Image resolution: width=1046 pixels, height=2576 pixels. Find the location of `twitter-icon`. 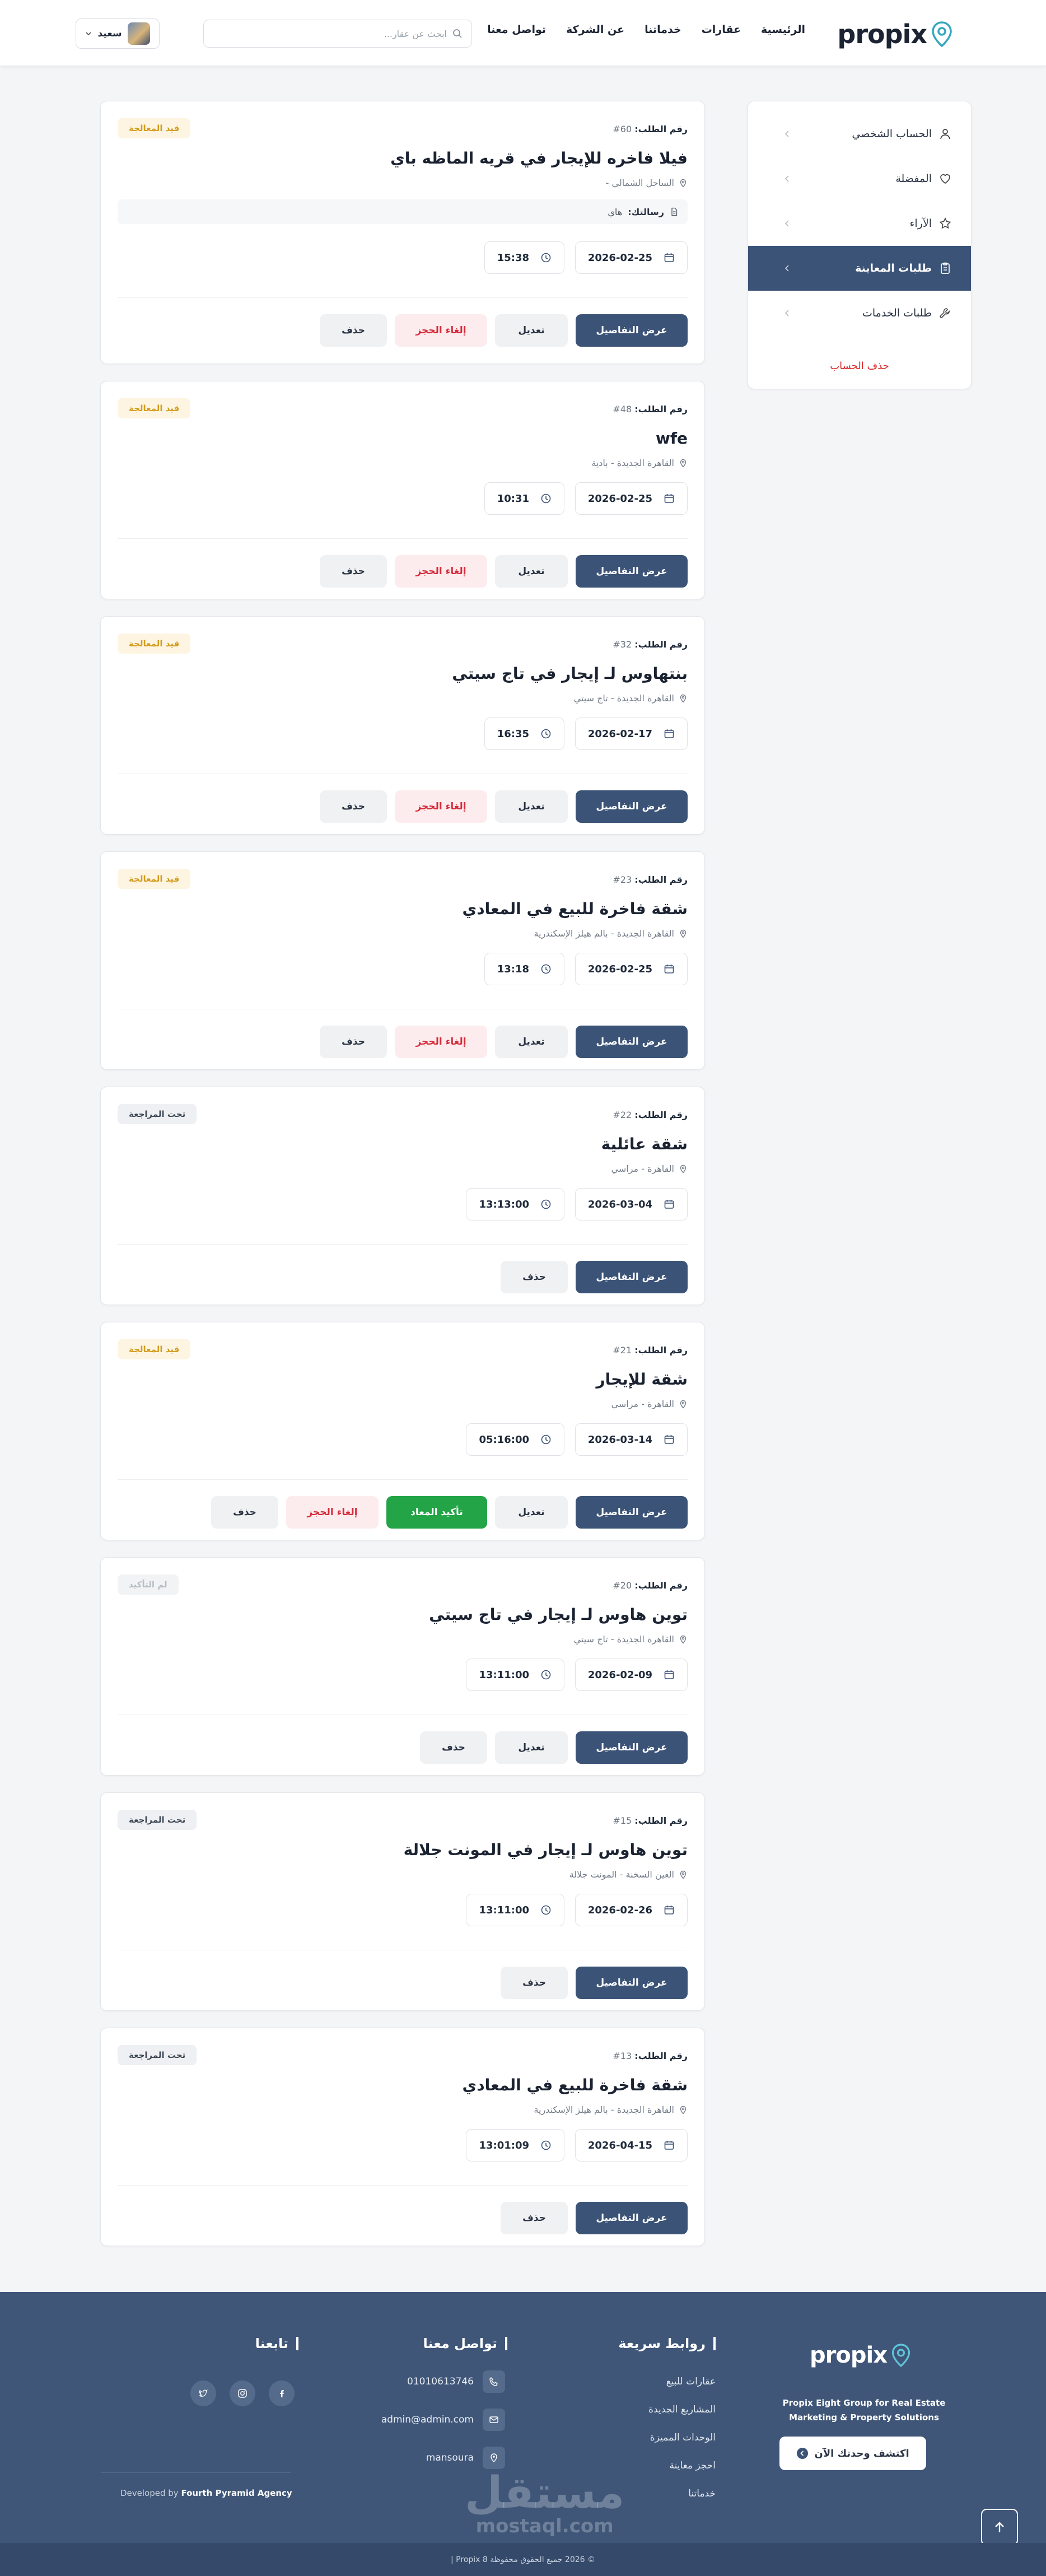

twitter-icon is located at coordinates (203, 2393).